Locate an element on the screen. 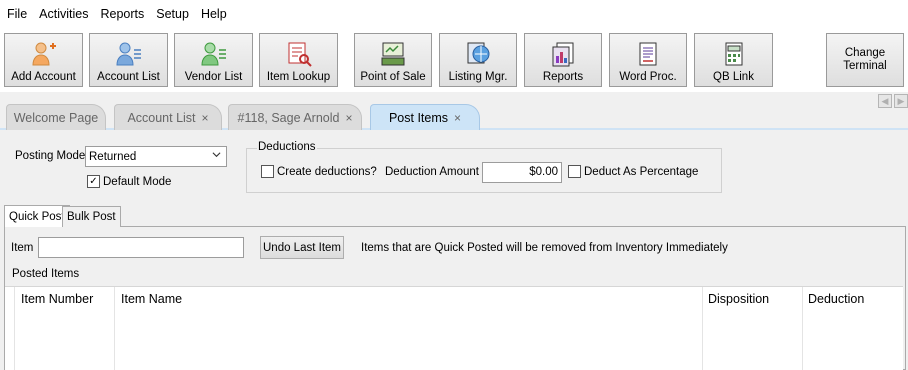 The height and width of the screenshot is (370, 908). tab-post-items: Post Items × is located at coordinates (425, 117).